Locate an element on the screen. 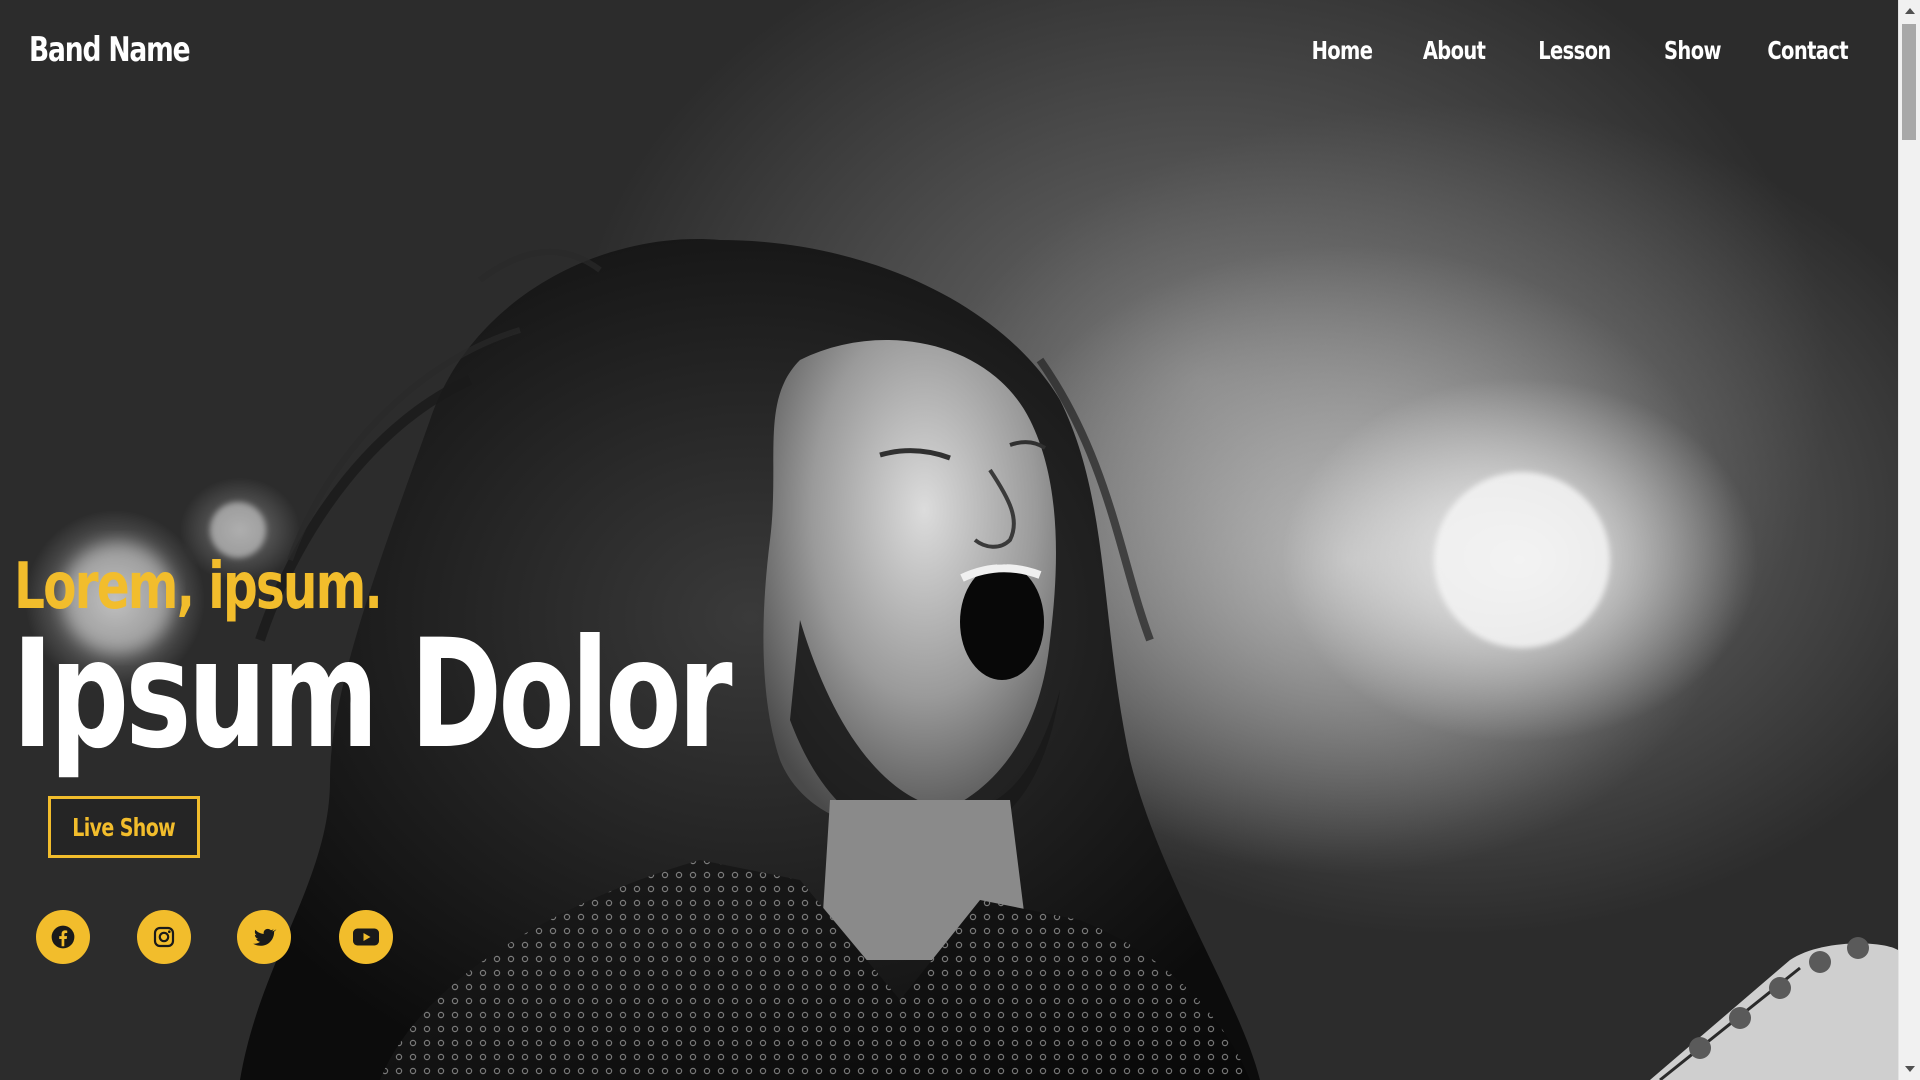 Image resolution: width=1920 pixels, height=1080 pixels. scrollbar-thumb is located at coordinates (1909, 82).